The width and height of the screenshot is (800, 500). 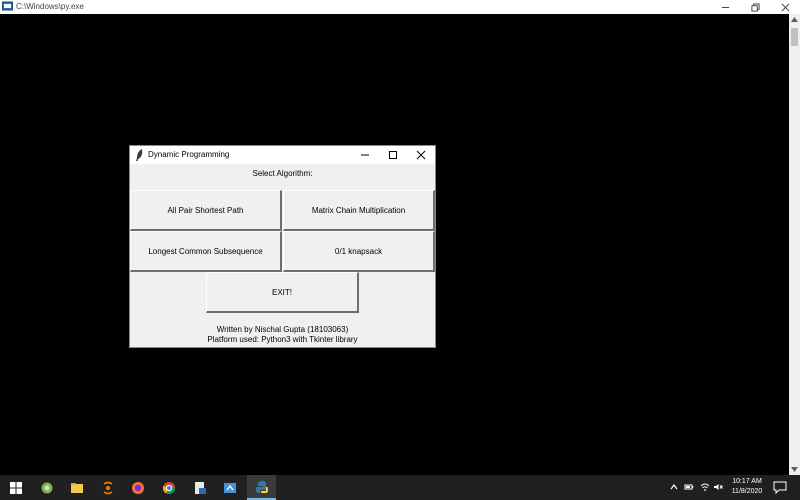 I want to click on speaker-muted-icon, so click(x=718, y=487).